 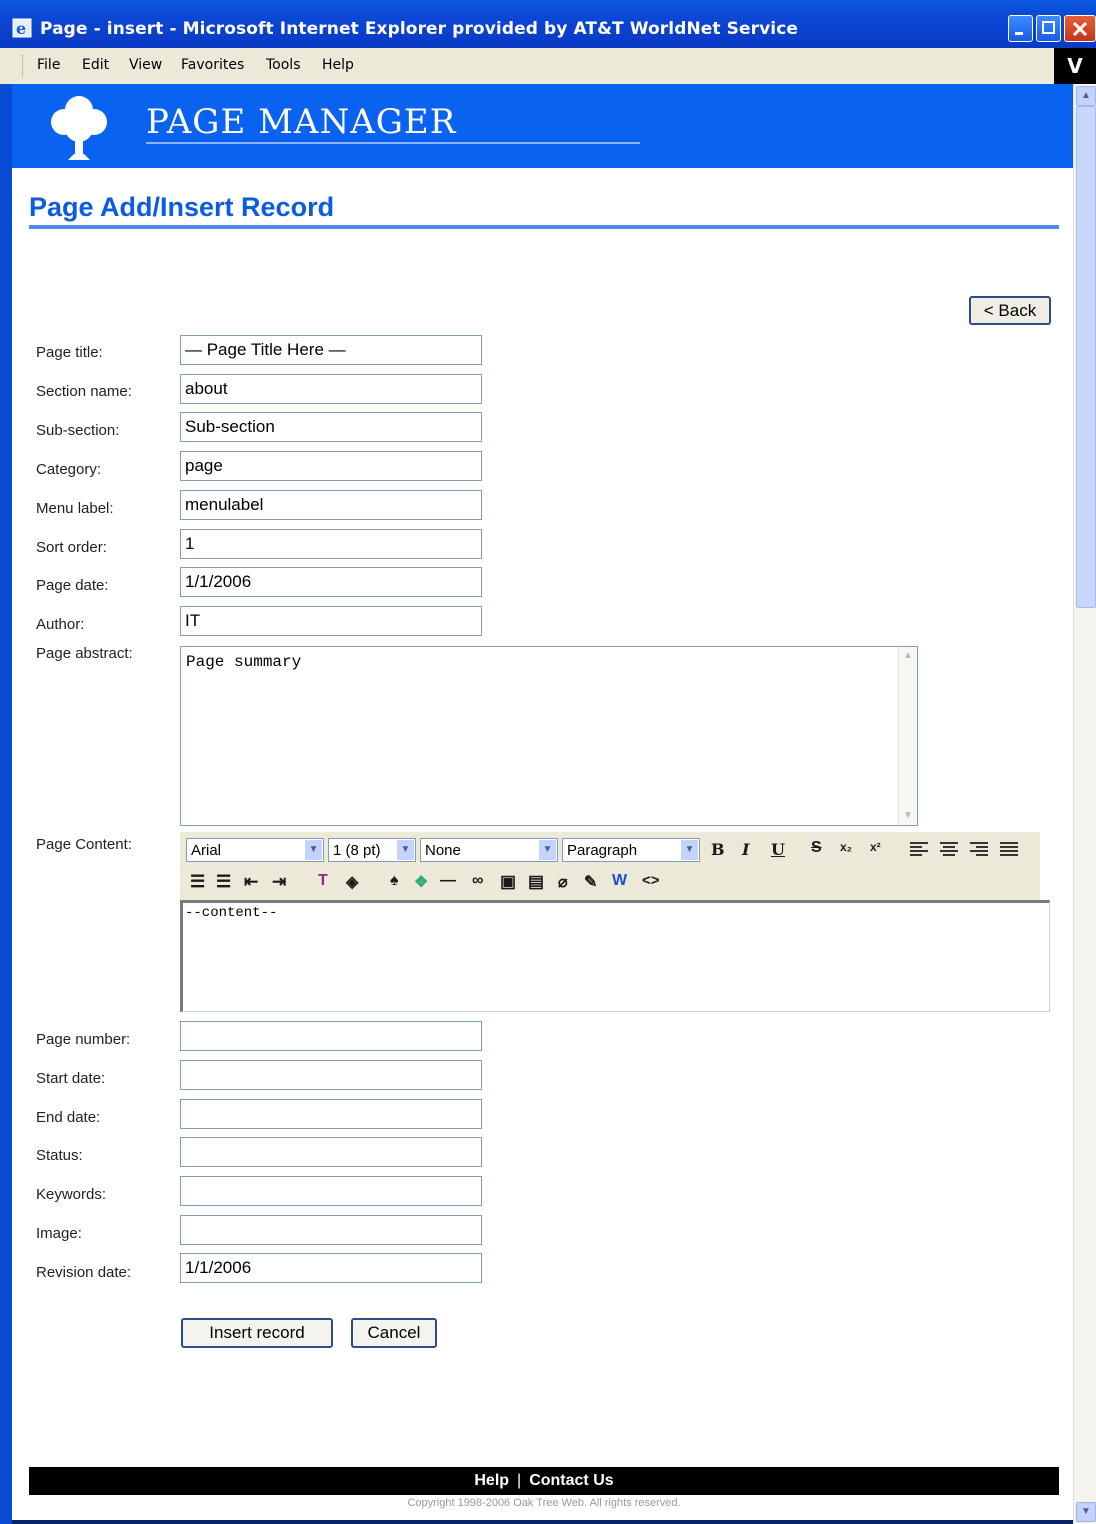 What do you see at coordinates (448, 881) in the screenshot?
I see `horizontal-rule-icon: —` at bounding box center [448, 881].